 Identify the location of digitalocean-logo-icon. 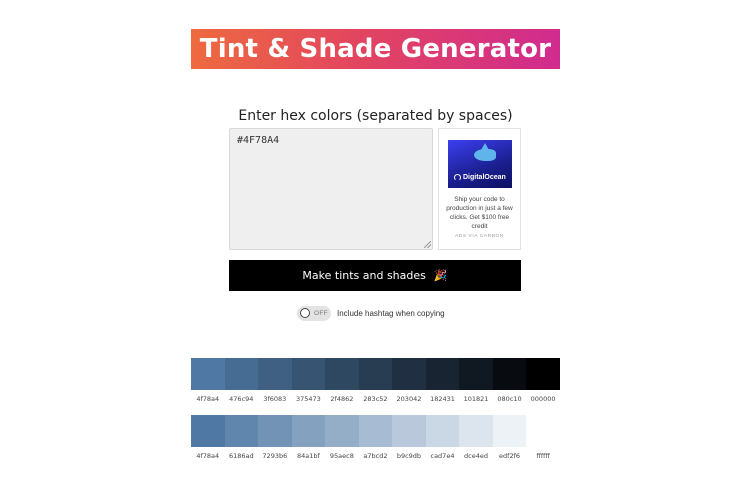
(457, 177).